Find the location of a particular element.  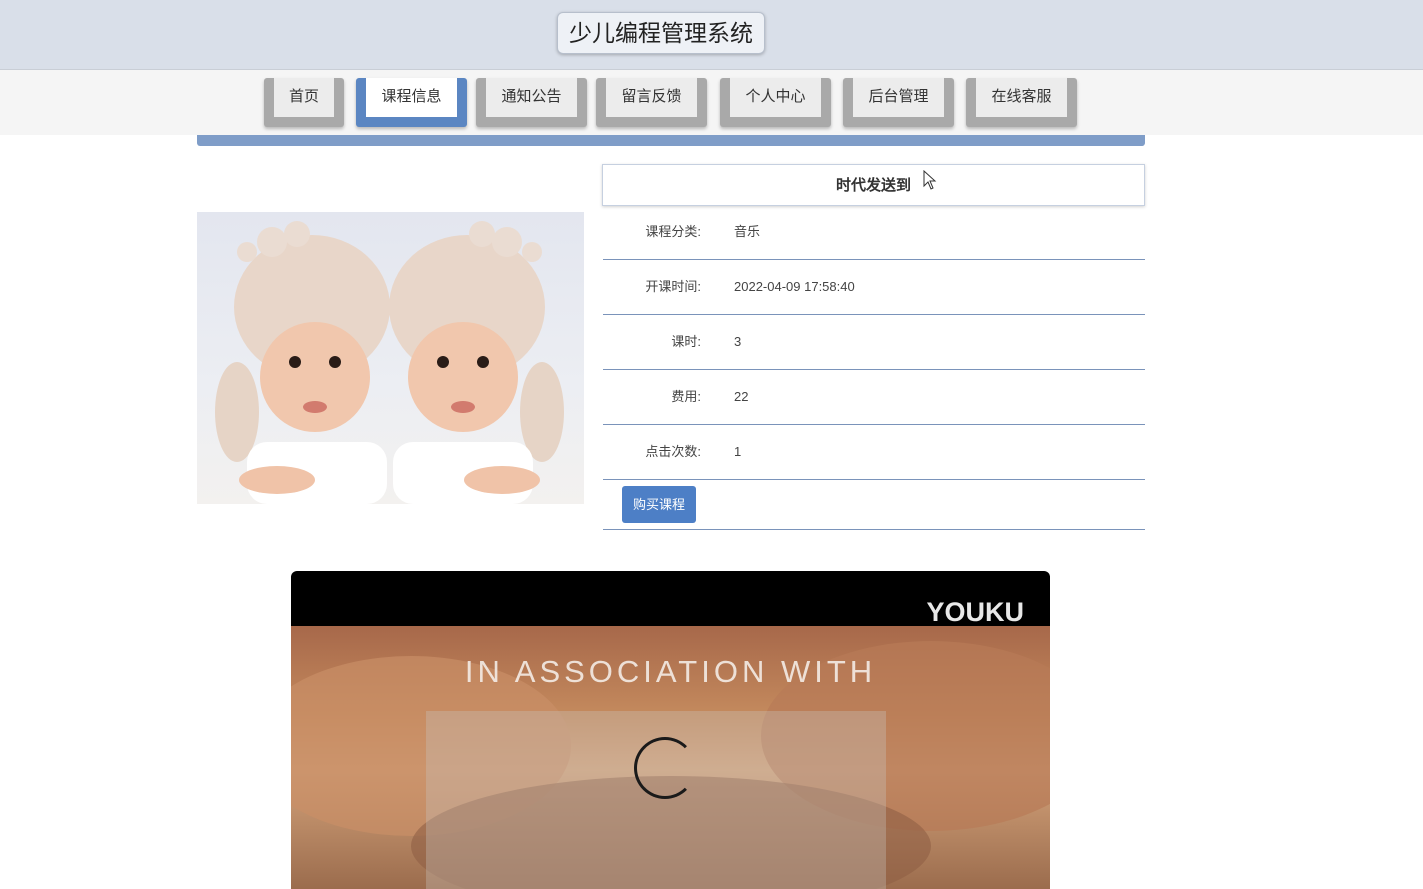

info-value: 22 is located at coordinates (741, 396).